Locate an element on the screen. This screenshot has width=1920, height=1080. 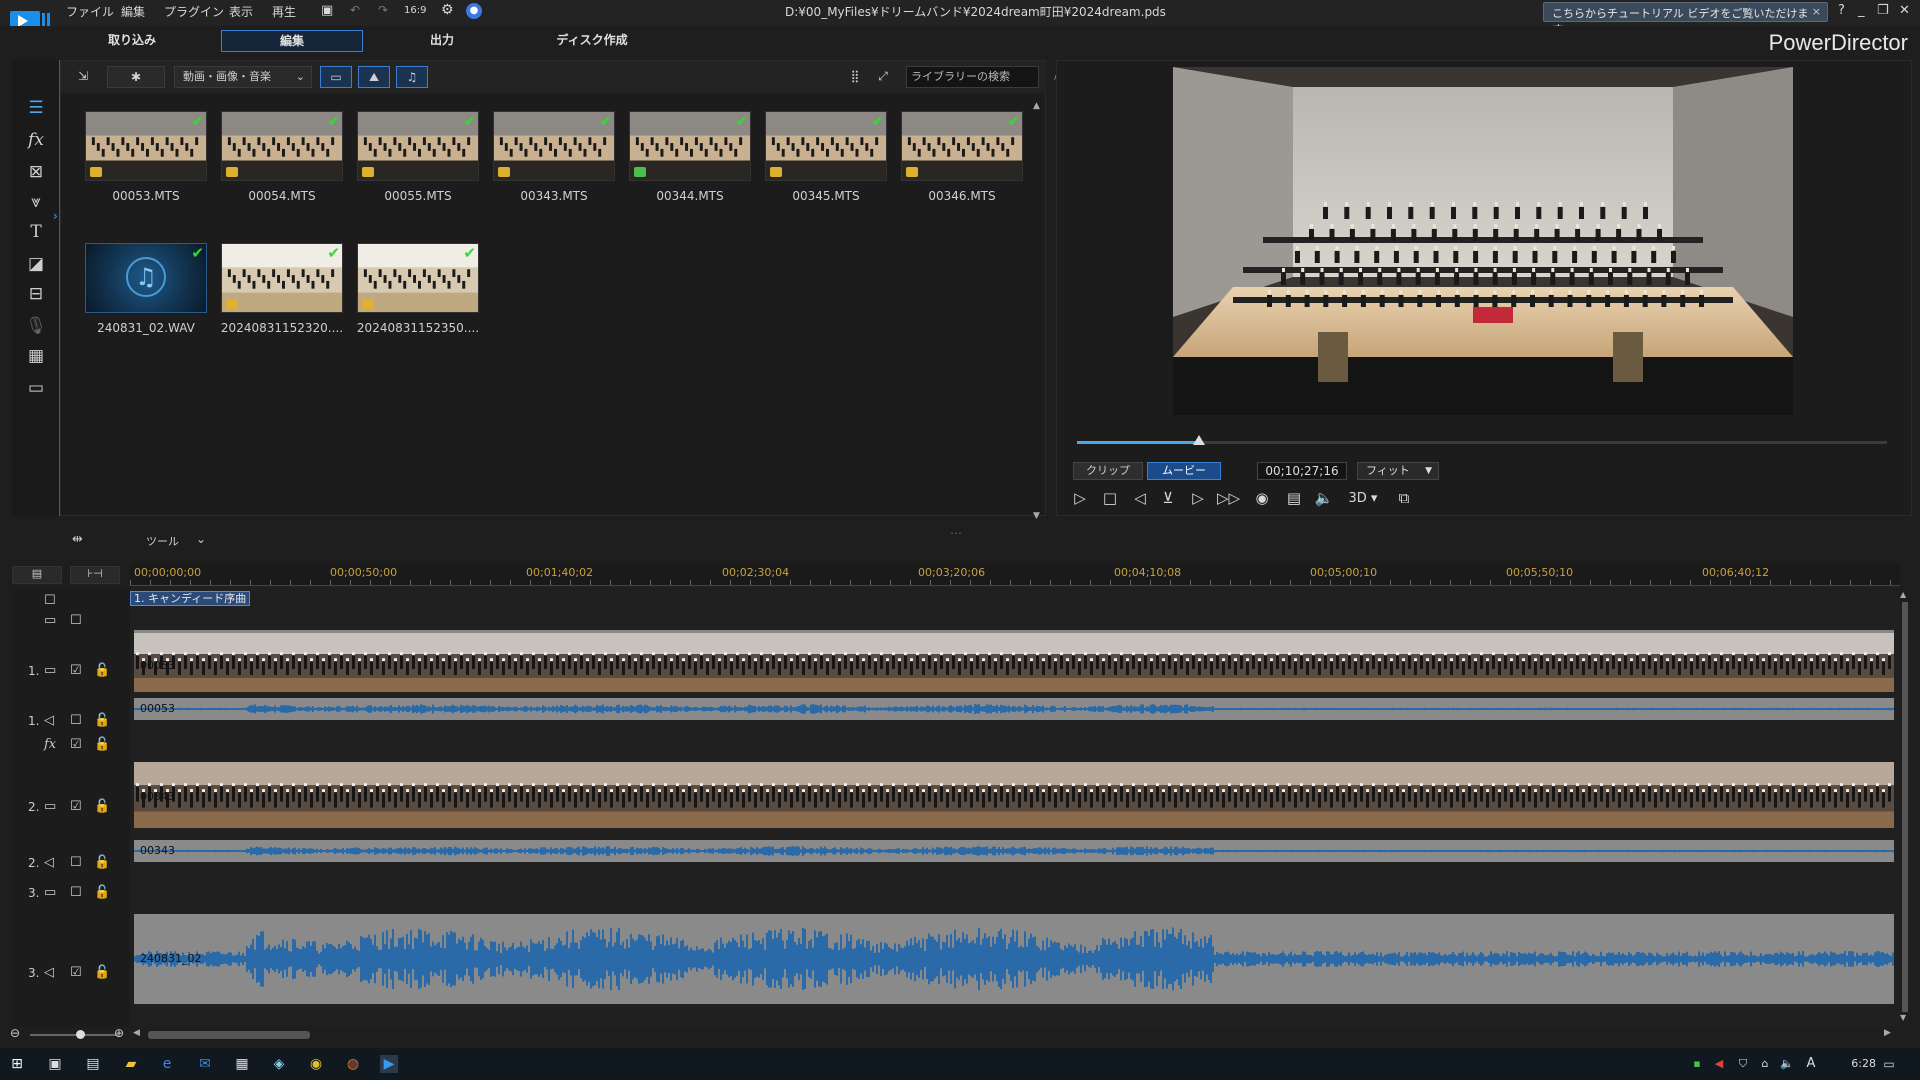
grid-view-icon: ⣿ is located at coordinates (855, 77).